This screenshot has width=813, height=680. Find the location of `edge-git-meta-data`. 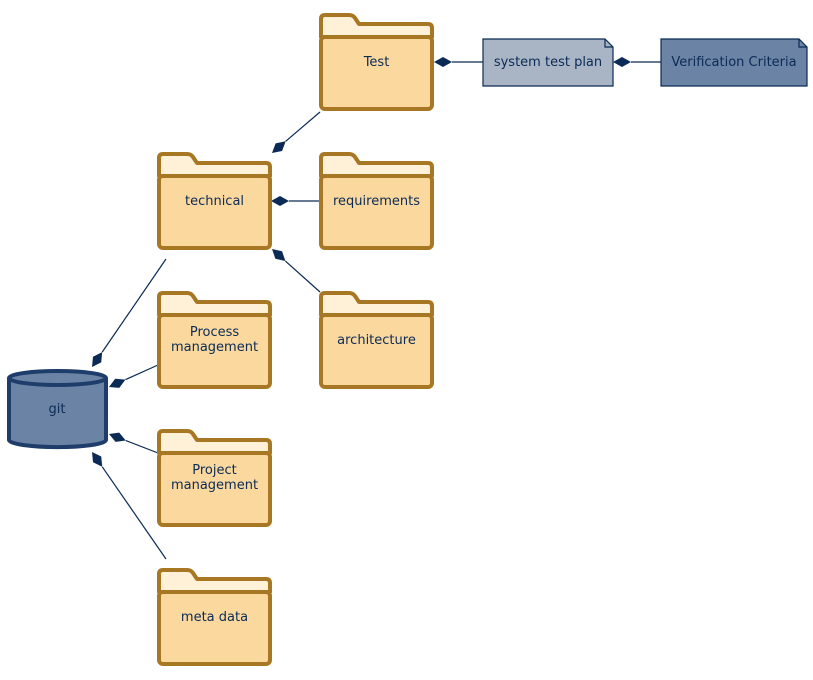

edge-git-meta-data is located at coordinates (129, 506).